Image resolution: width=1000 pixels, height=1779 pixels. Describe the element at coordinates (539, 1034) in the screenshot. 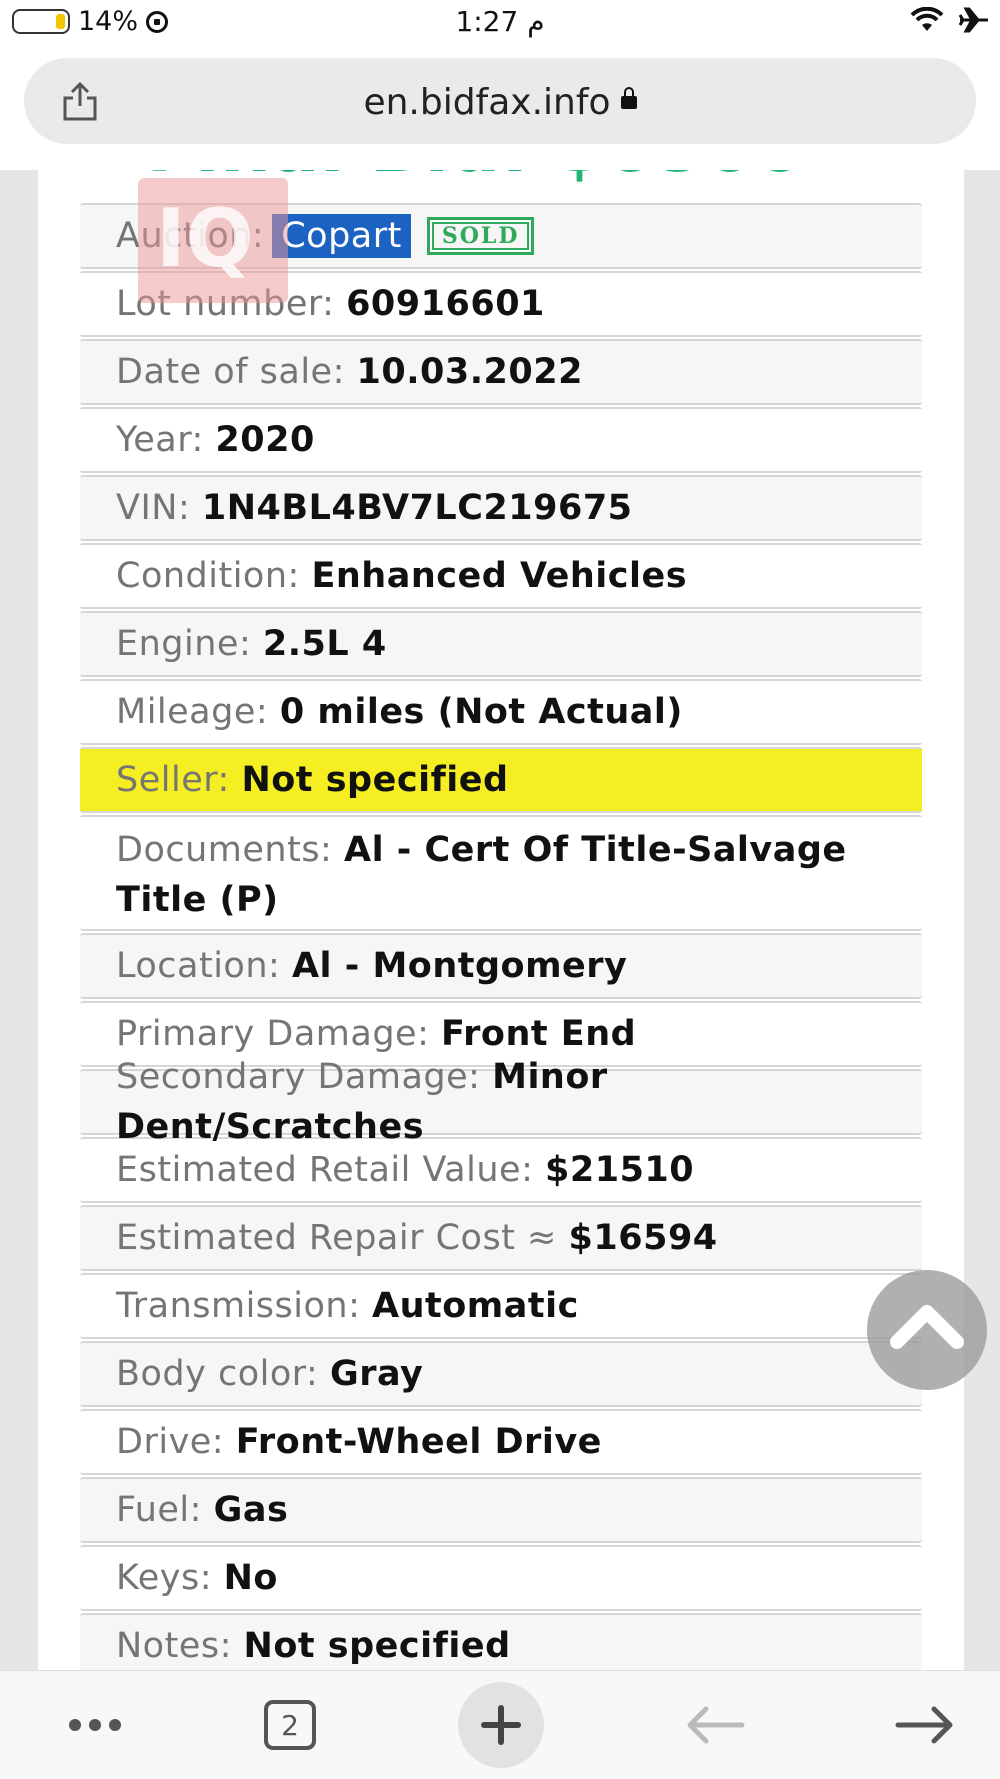

I see `detail-value: Front End` at that location.